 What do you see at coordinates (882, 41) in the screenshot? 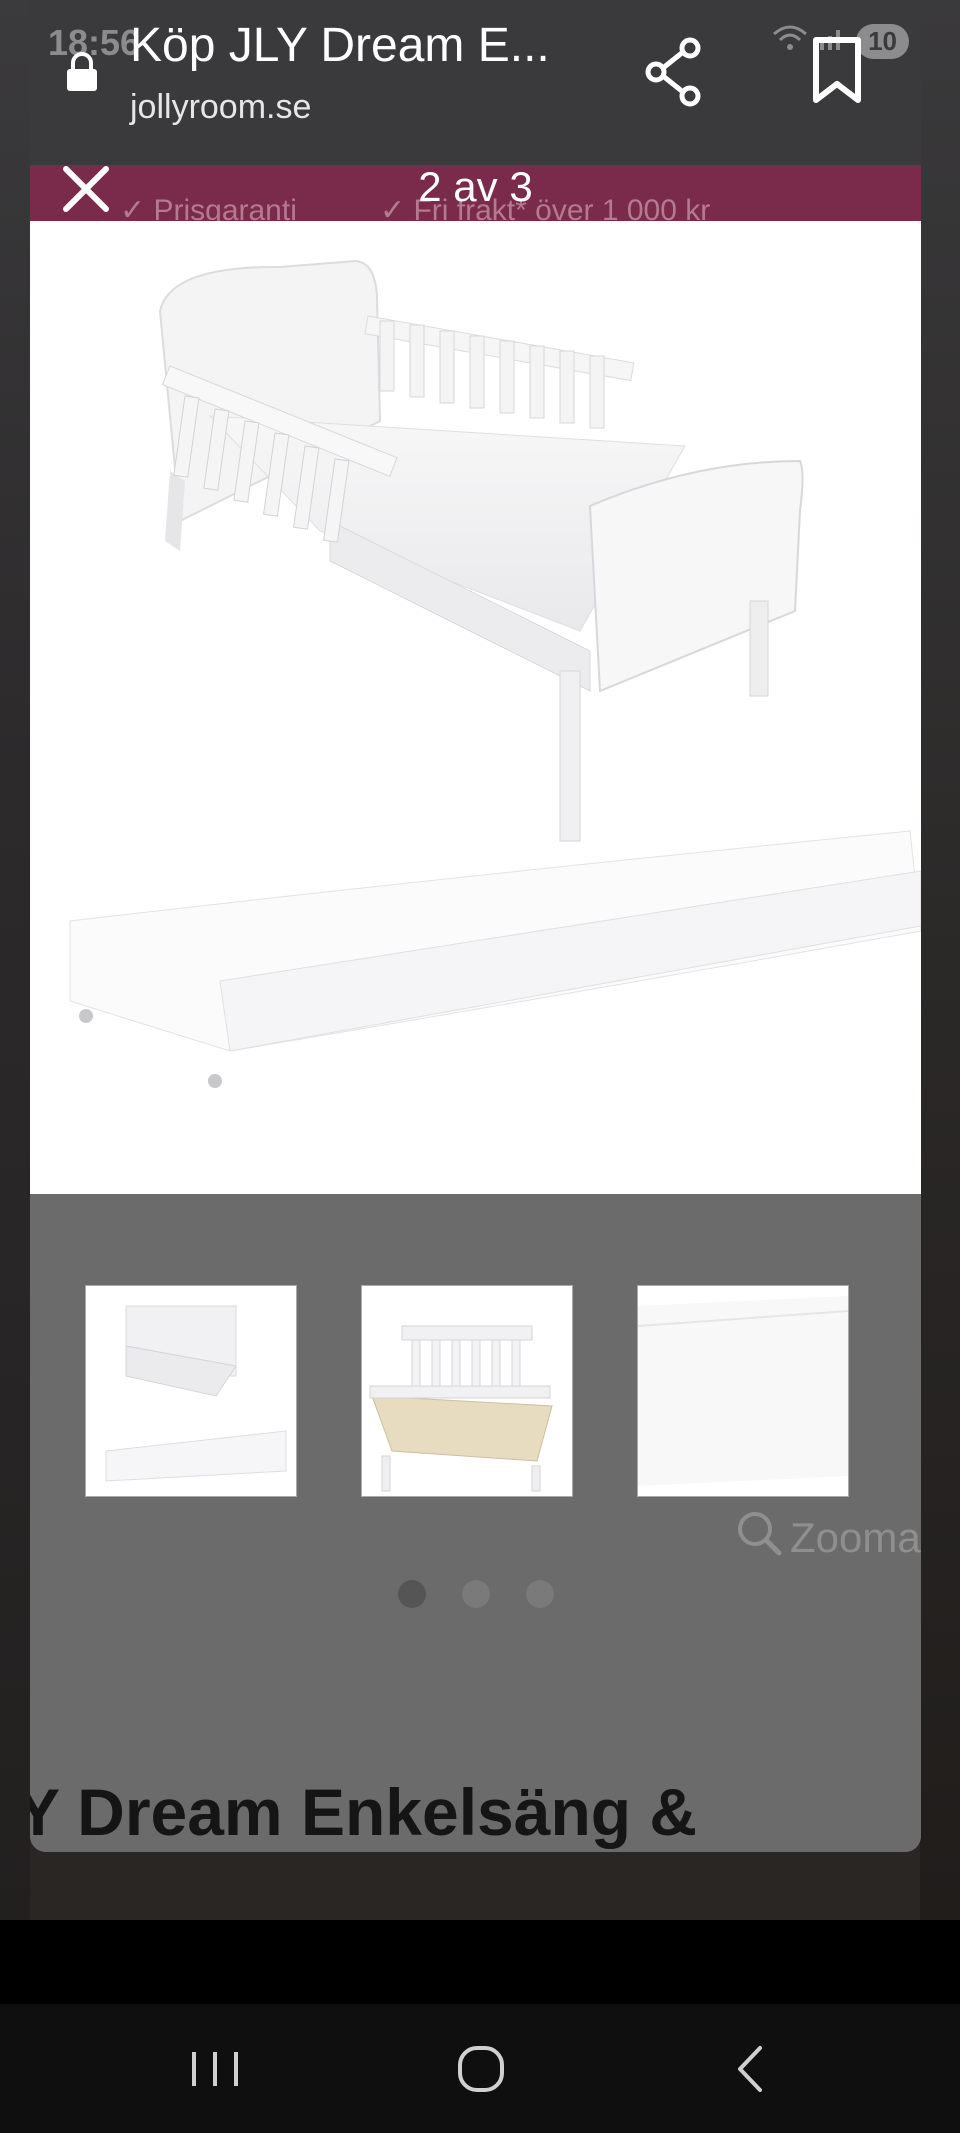
I see `battery-badge: 10` at bounding box center [882, 41].